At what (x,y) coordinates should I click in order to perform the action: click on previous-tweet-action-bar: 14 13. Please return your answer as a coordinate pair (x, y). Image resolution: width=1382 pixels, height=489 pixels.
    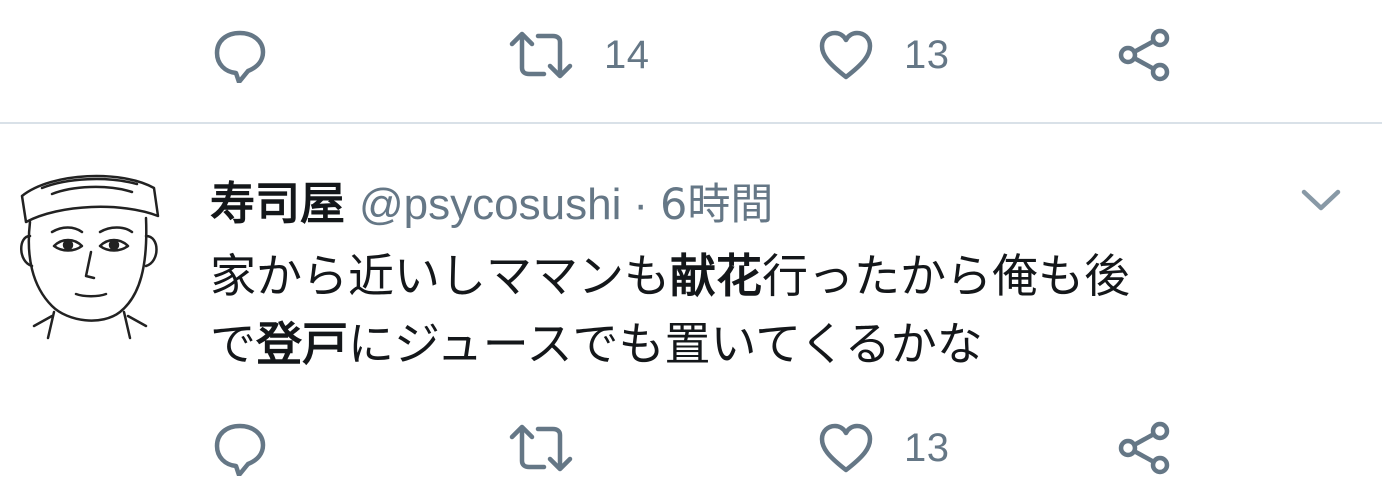
    Looking at the image, I should click on (691, 55).